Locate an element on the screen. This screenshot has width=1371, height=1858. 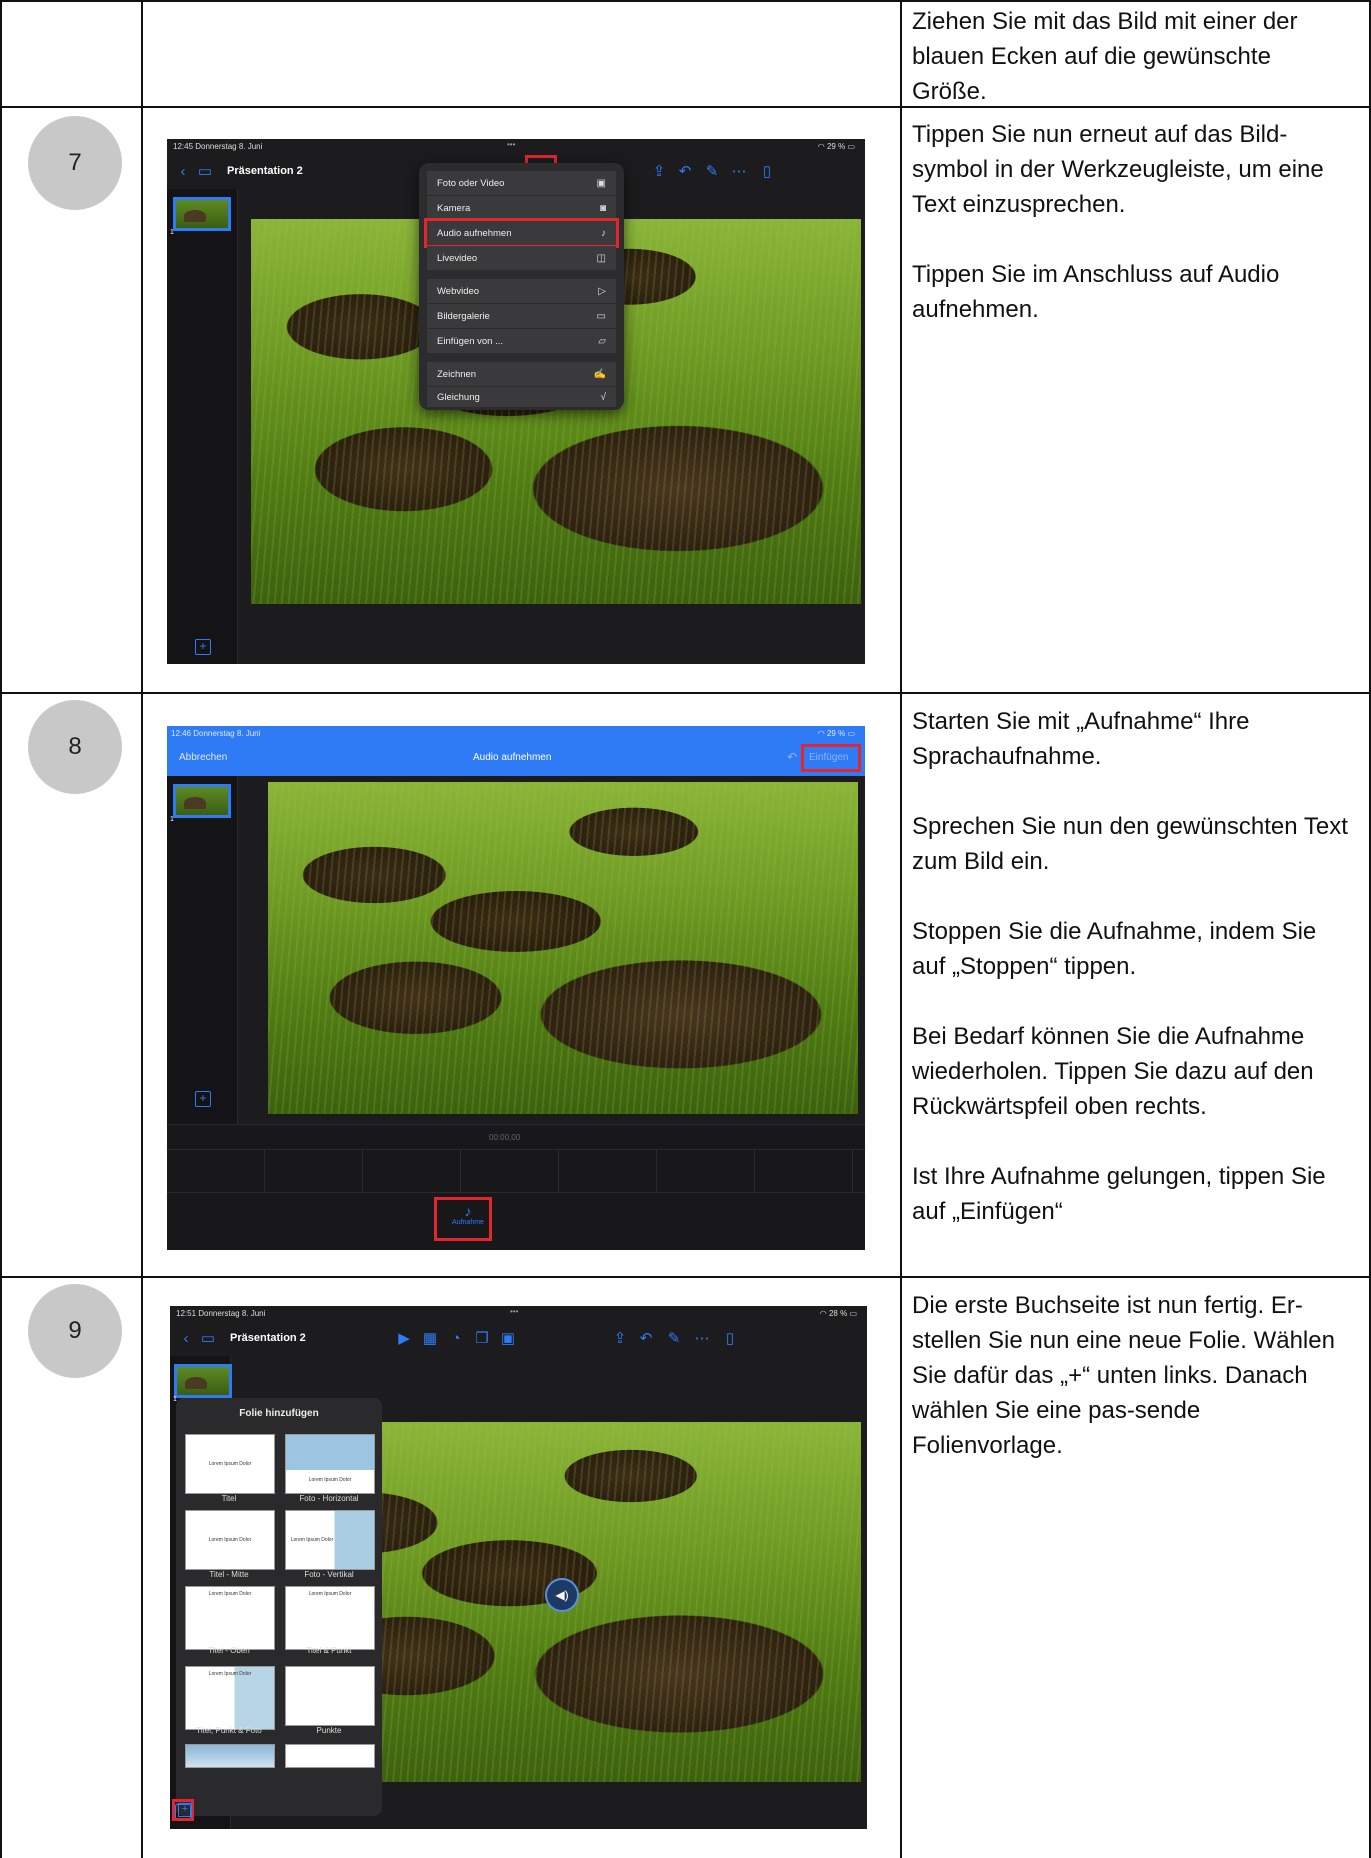
template-bullets is located at coordinates (330, 1696).